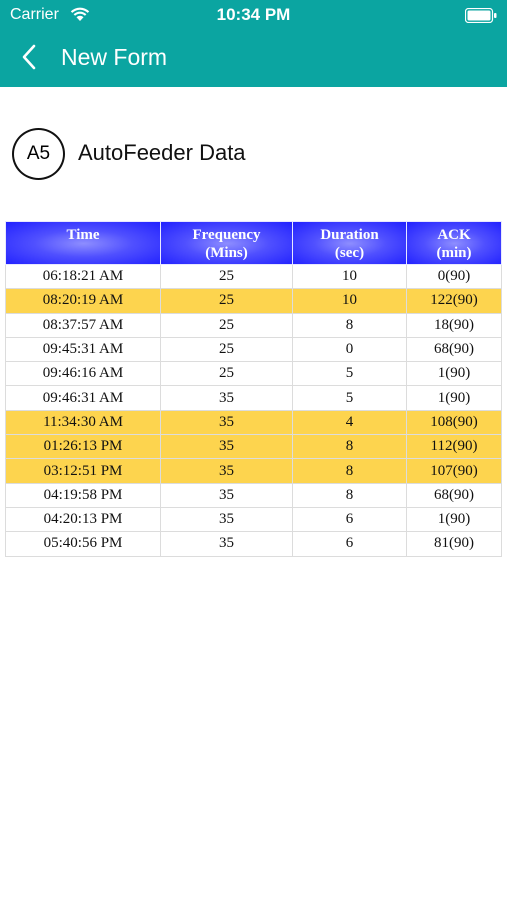  I want to click on header-ack-unit: (min), so click(454, 253).